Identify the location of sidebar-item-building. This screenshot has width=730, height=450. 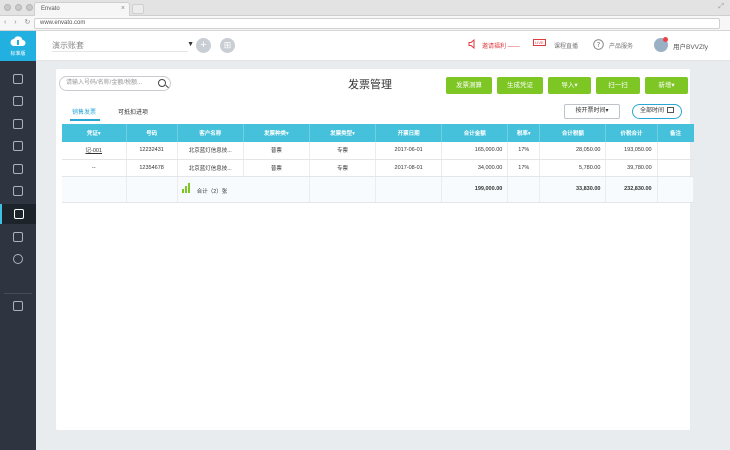
(18, 146).